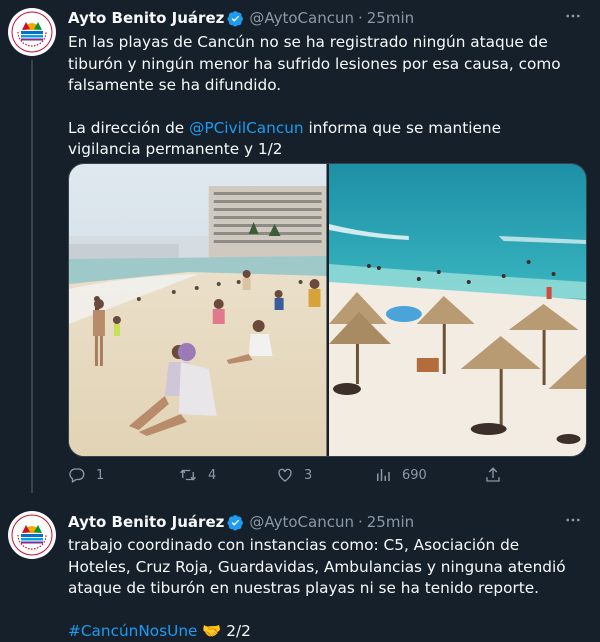 The image size is (600, 642). I want to click on like-button: 3, so click(325, 475).